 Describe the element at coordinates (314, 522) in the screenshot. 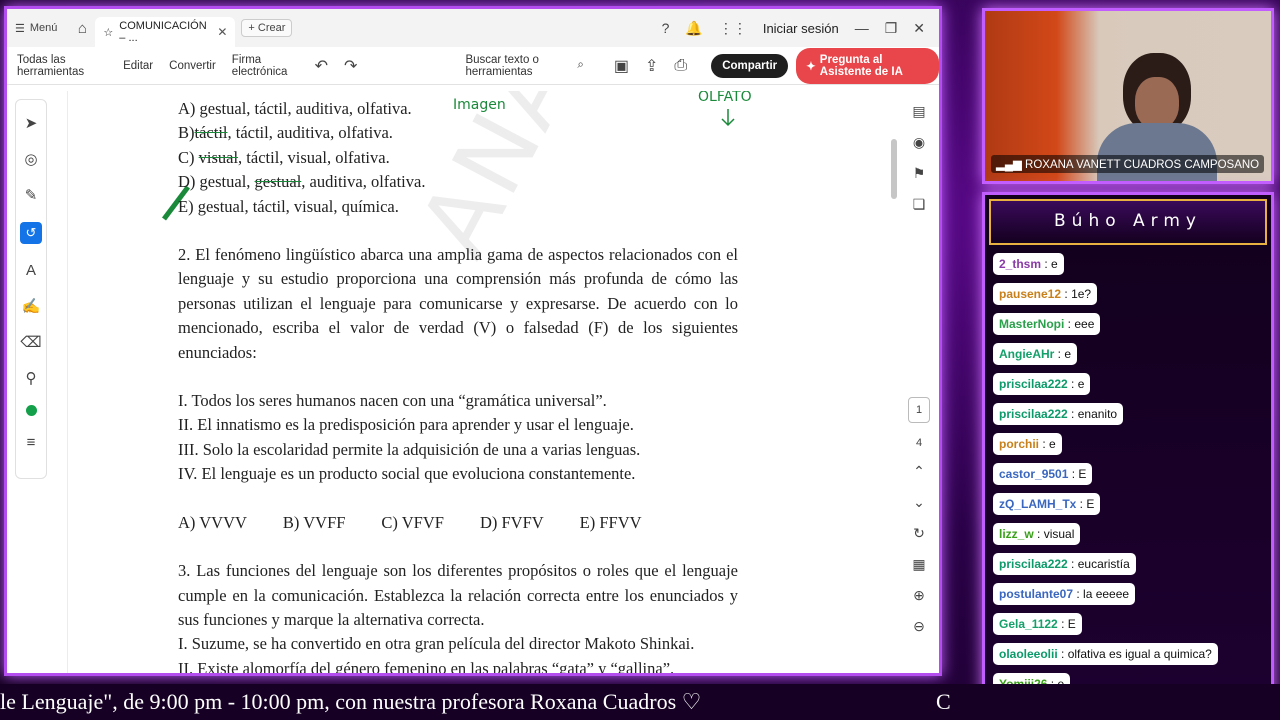

I see `q2-option-b: B) VVFF` at that location.